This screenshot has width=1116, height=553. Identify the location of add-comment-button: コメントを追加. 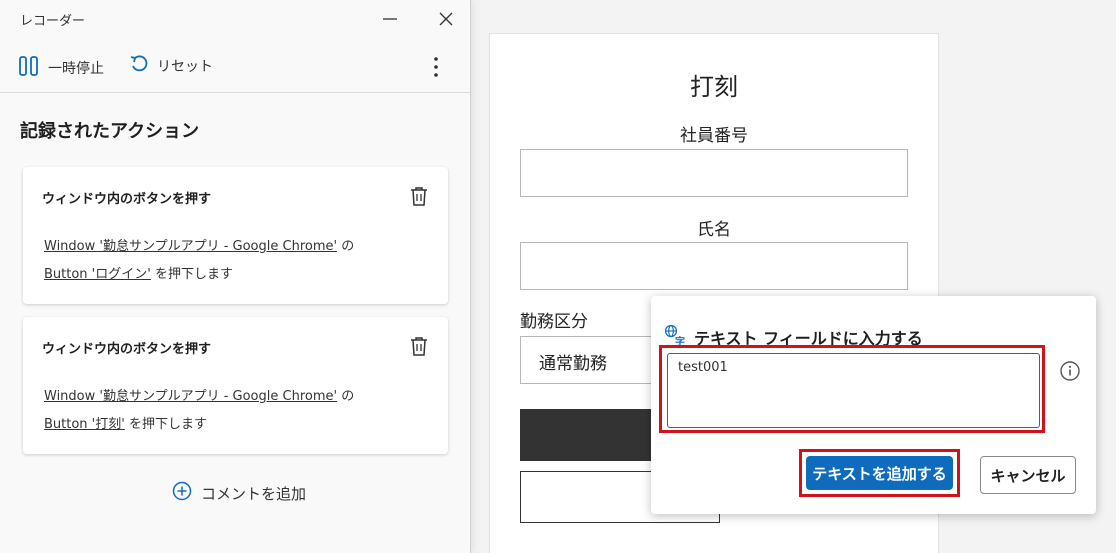
(239, 493).